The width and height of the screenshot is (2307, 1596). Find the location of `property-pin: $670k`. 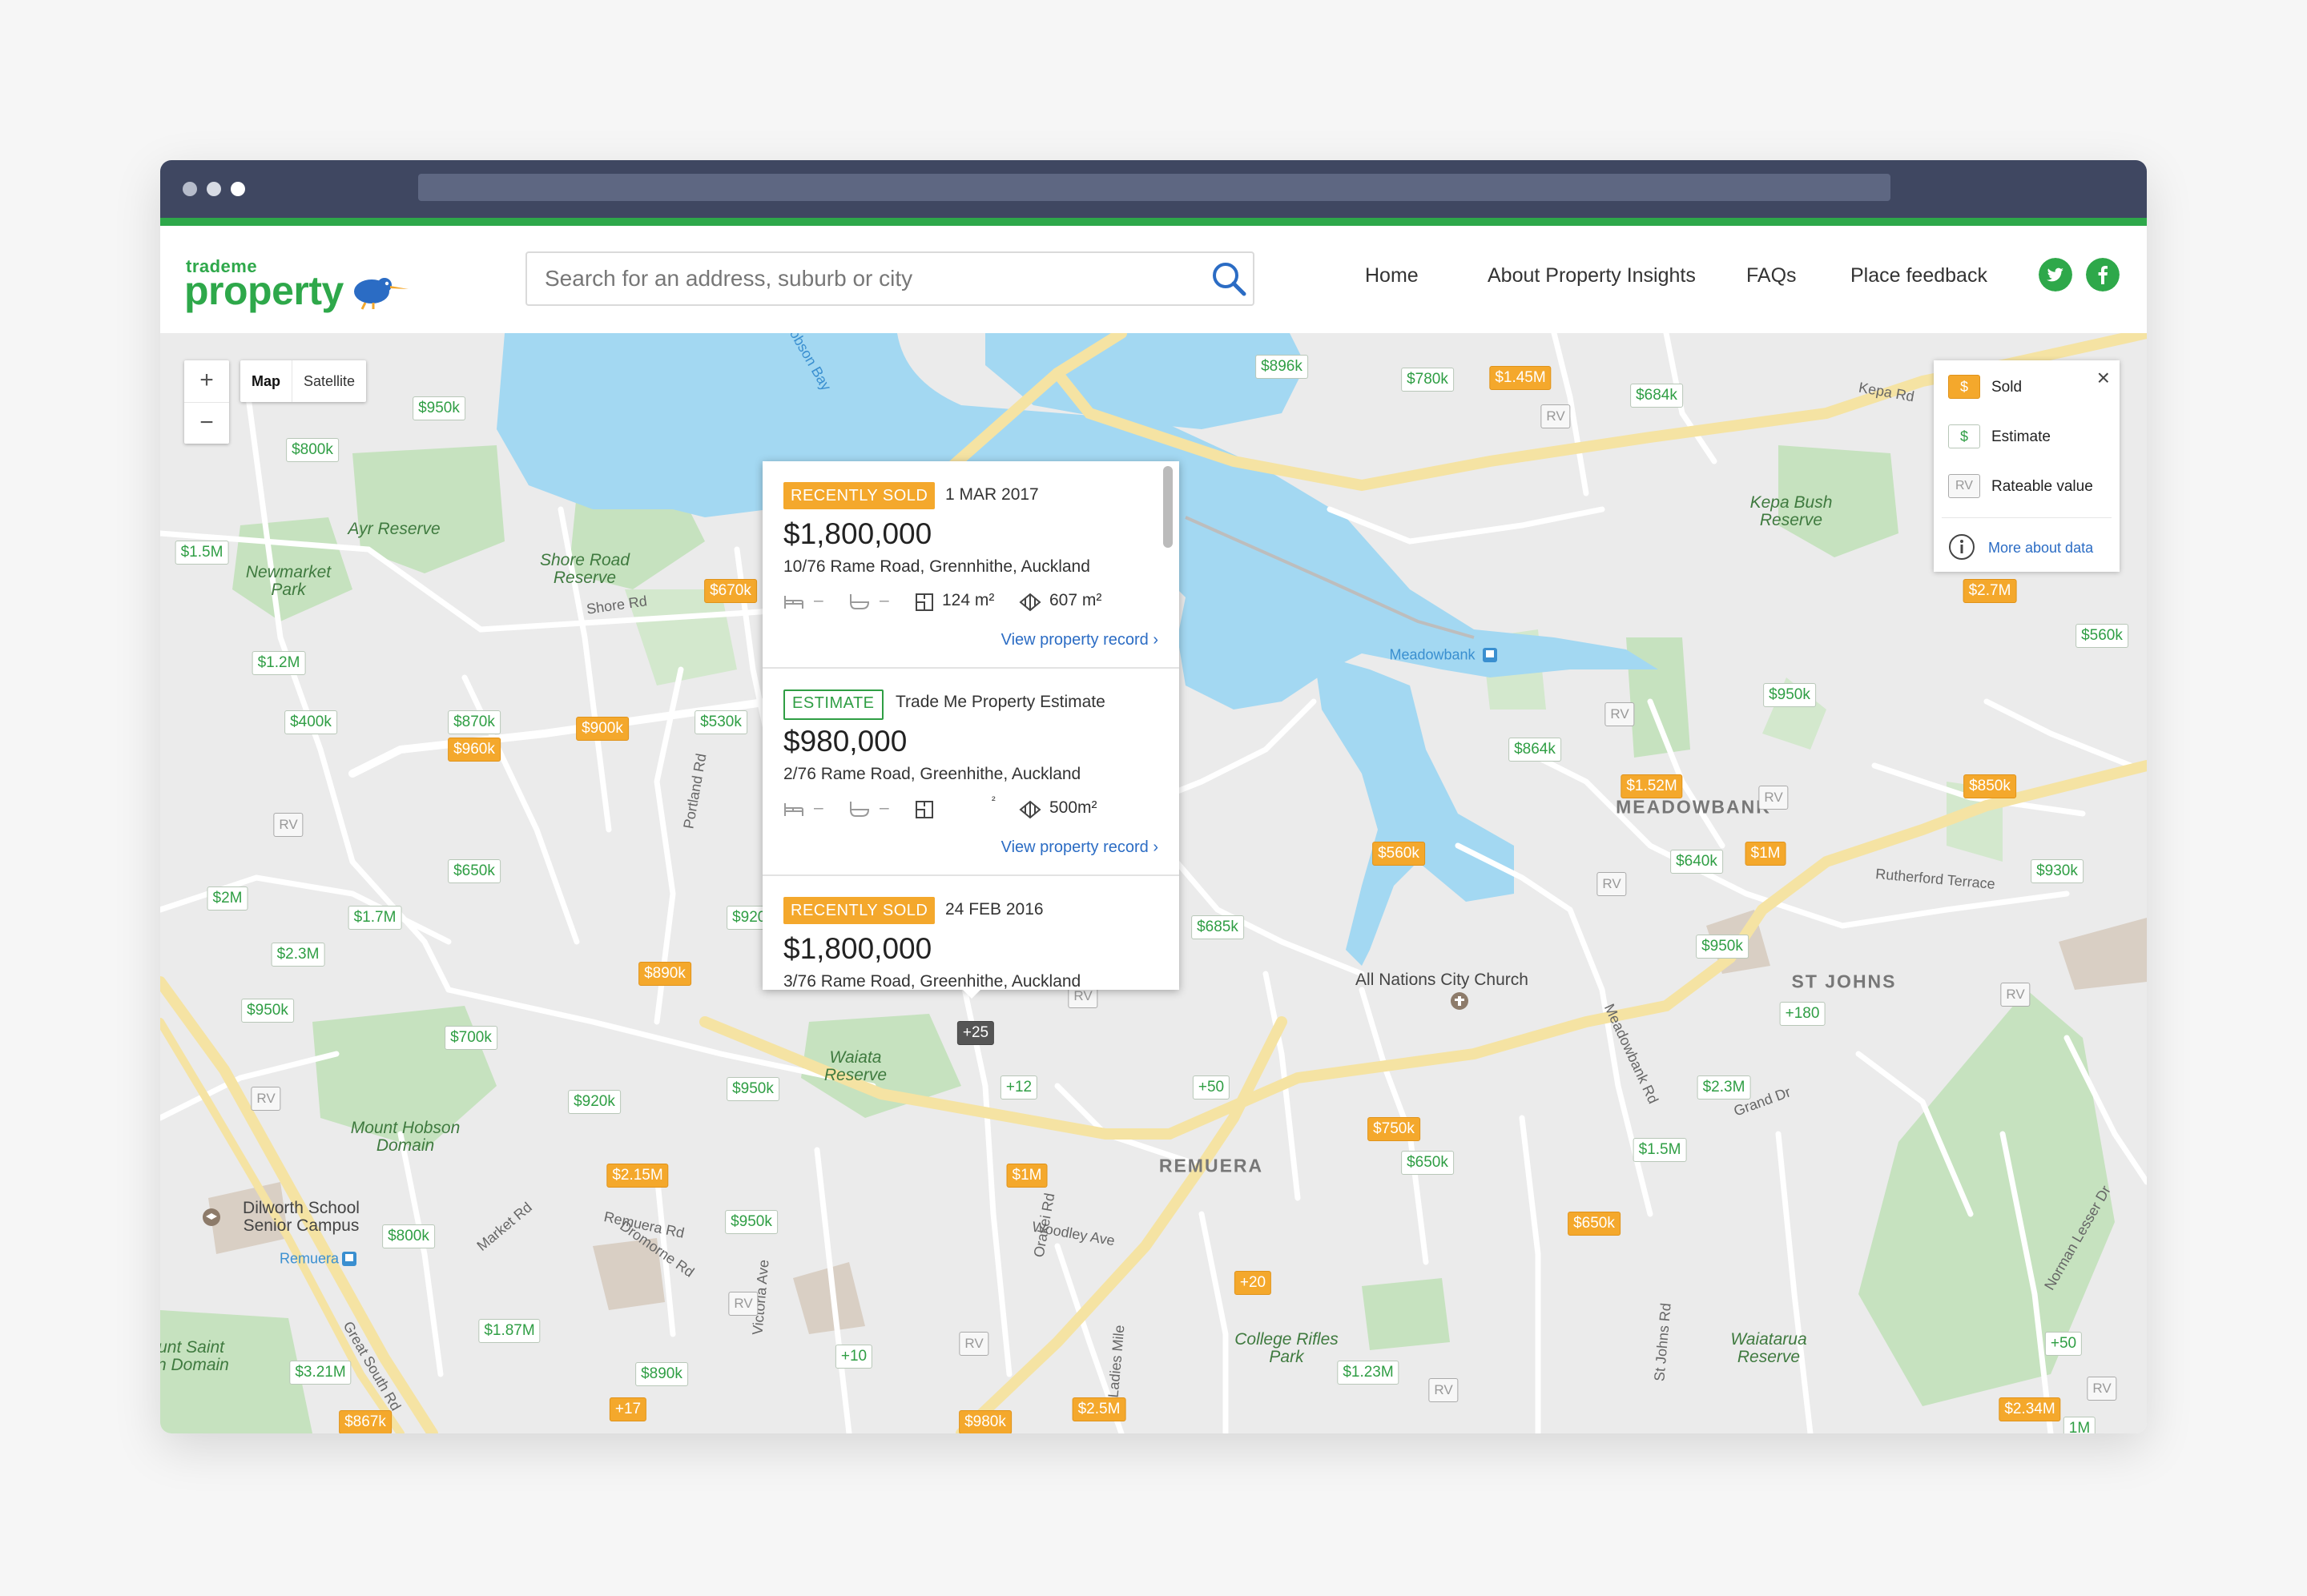

property-pin: $670k is located at coordinates (731, 591).